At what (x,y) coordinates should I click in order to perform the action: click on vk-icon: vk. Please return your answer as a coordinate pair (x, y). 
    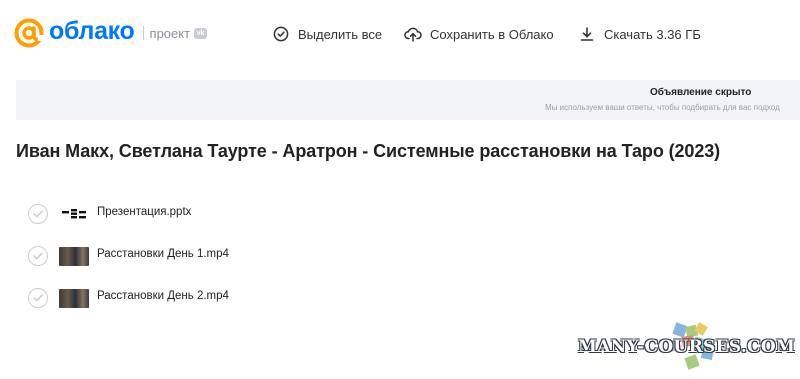
    Looking at the image, I should click on (201, 33).